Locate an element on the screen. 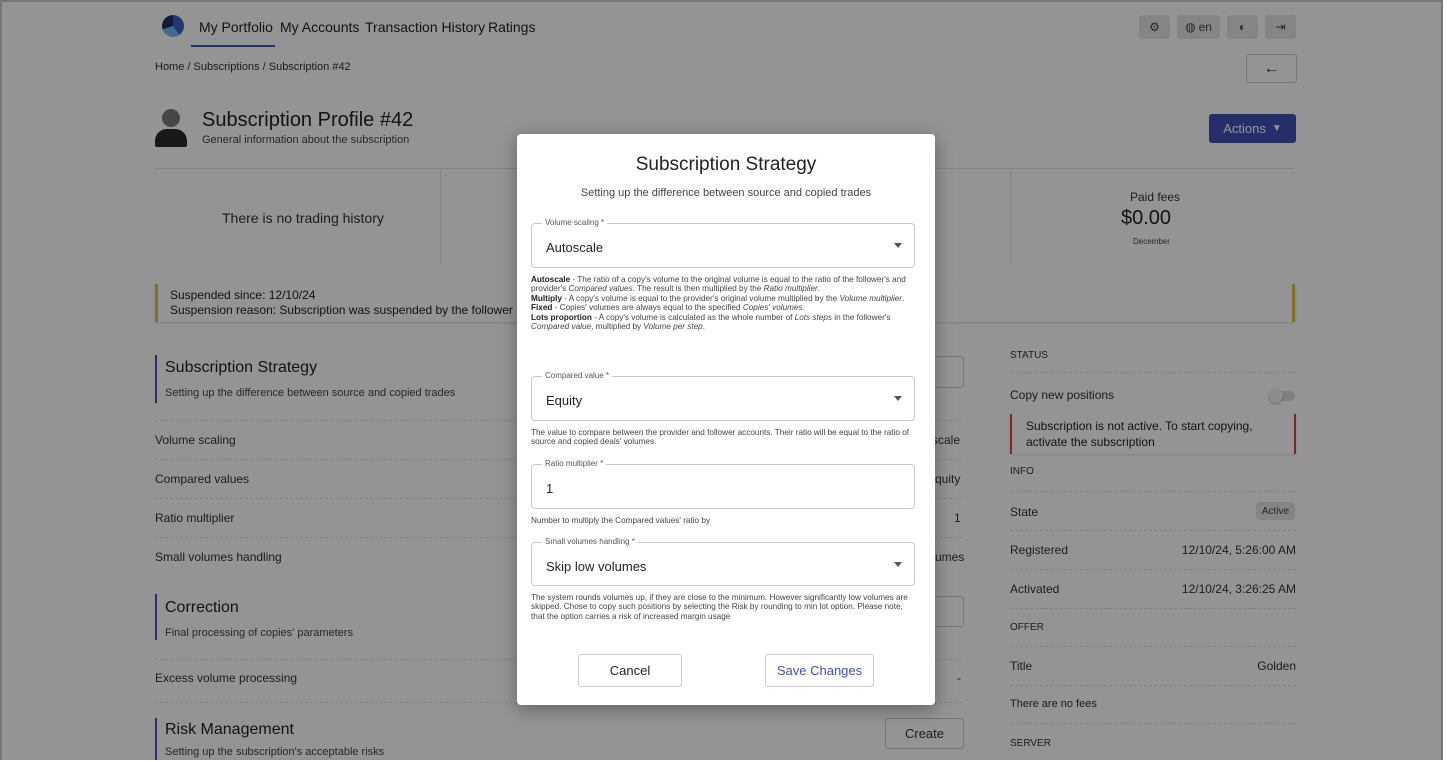  ratio-multiplier-label: Ratio multiplier * is located at coordinates (574, 463).